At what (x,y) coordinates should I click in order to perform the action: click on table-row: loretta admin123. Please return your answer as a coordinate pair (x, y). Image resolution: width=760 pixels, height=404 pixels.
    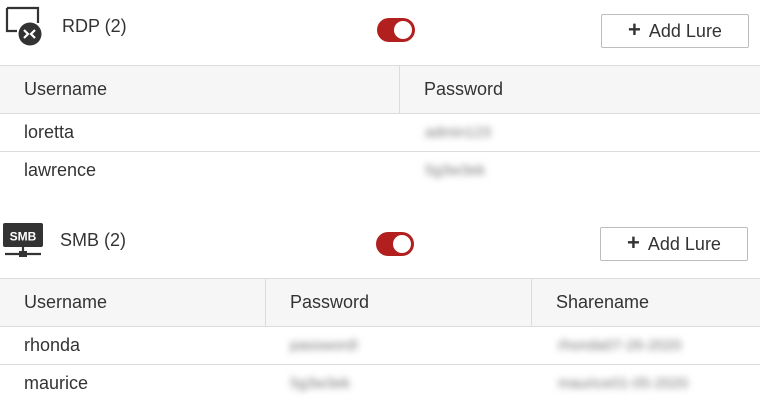
    Looking at the image, I should click on (380, 133).